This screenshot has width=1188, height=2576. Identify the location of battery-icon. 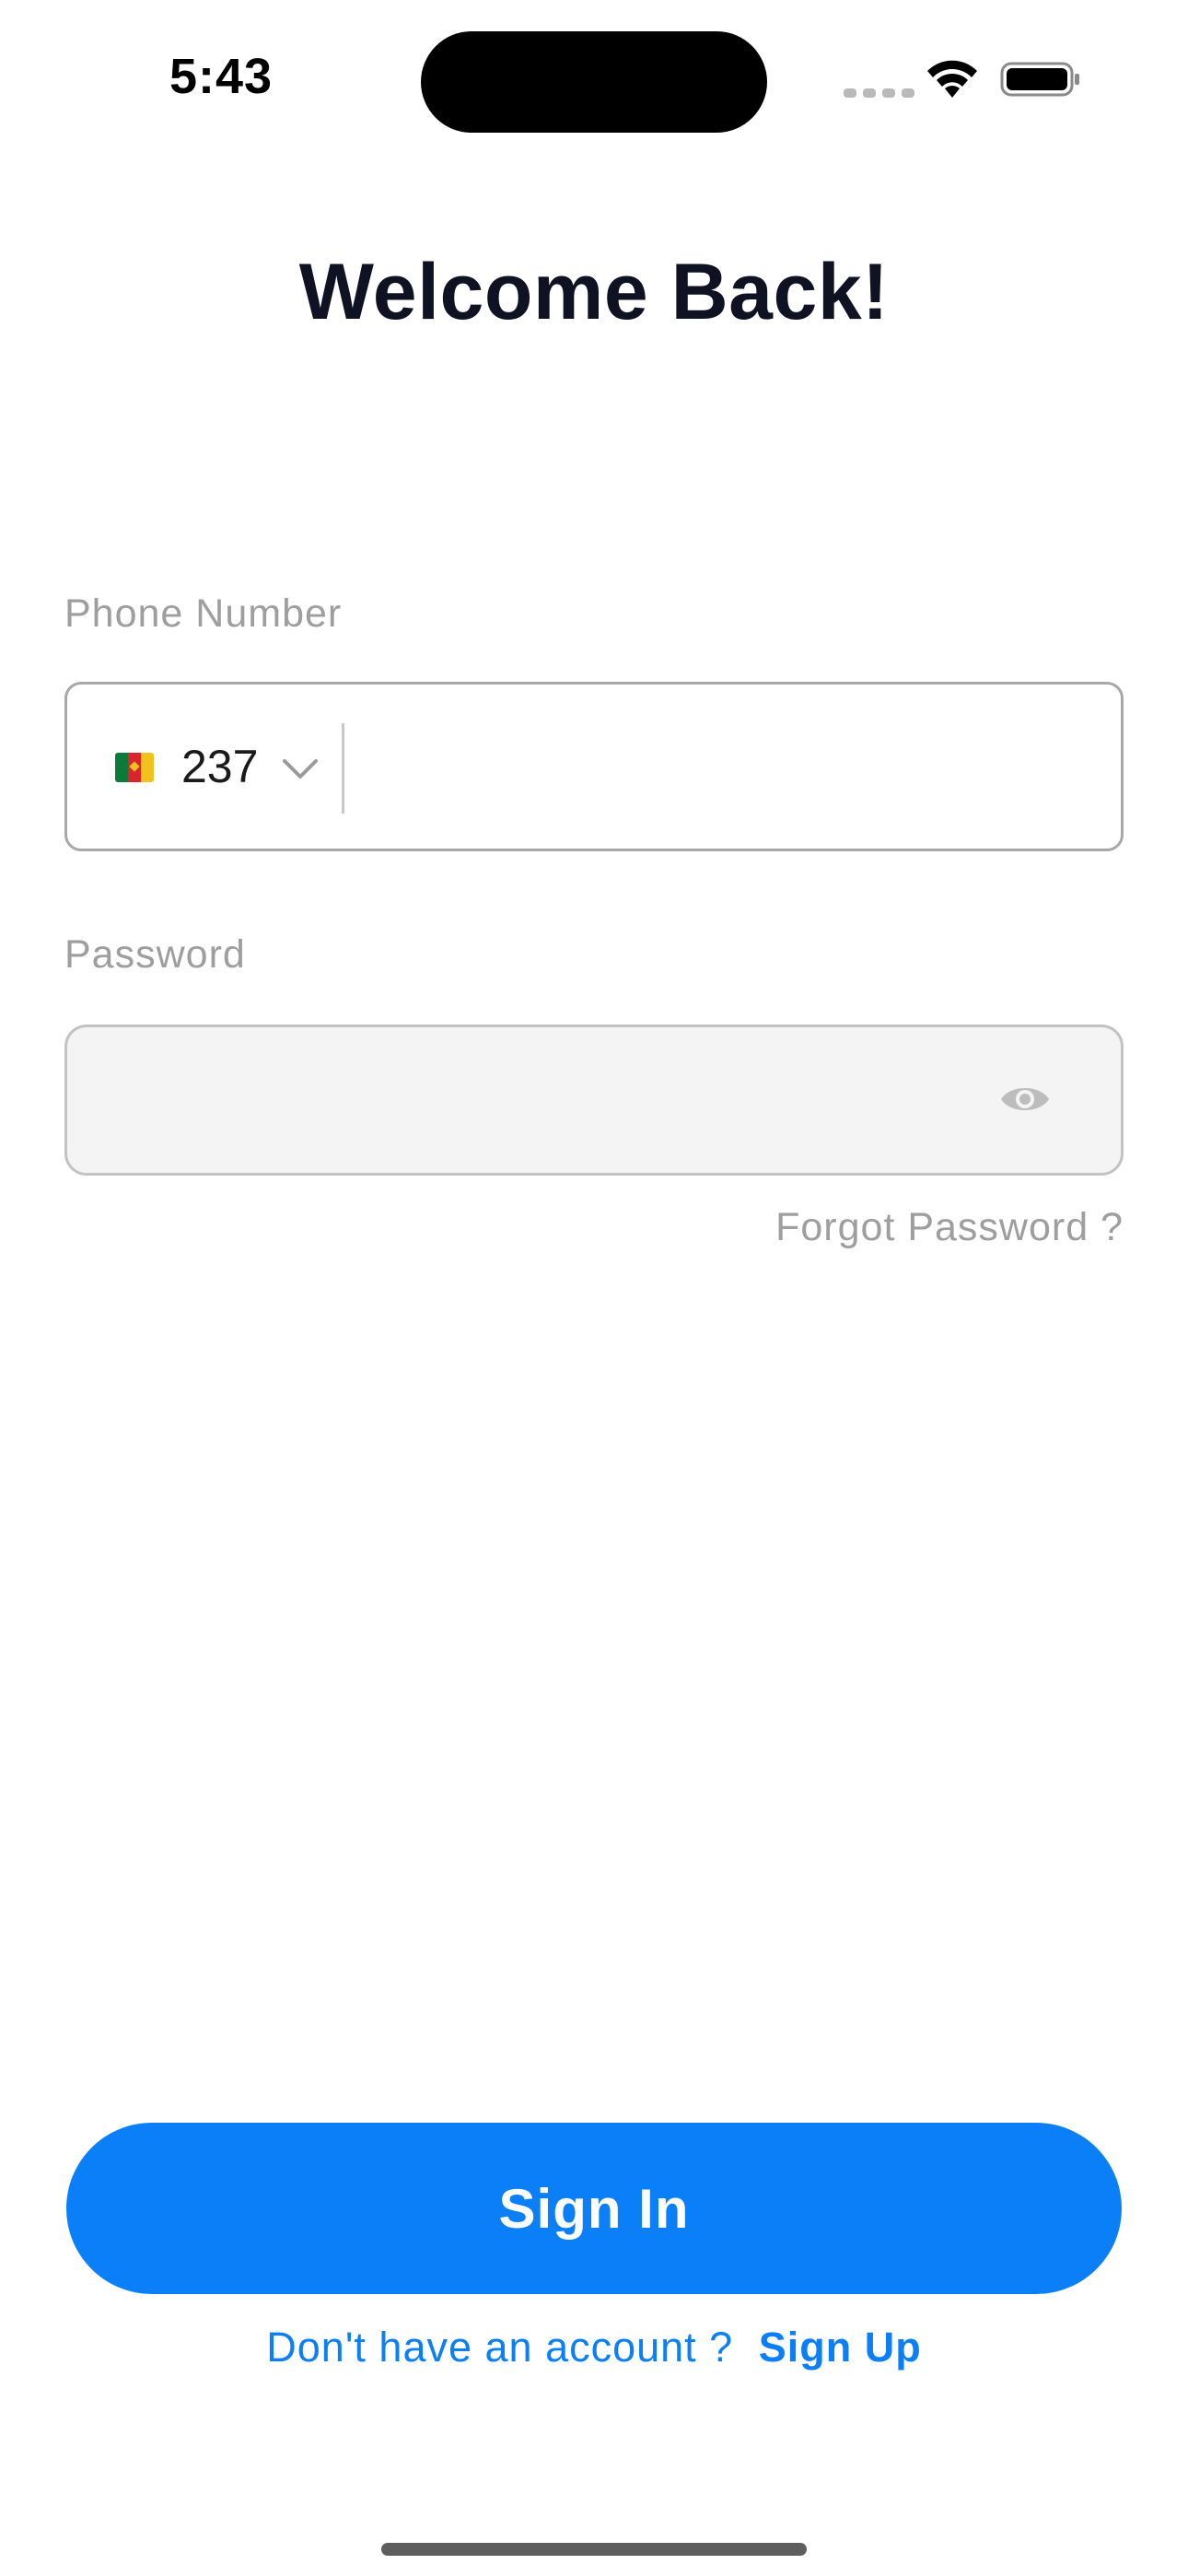
(1039, 79).